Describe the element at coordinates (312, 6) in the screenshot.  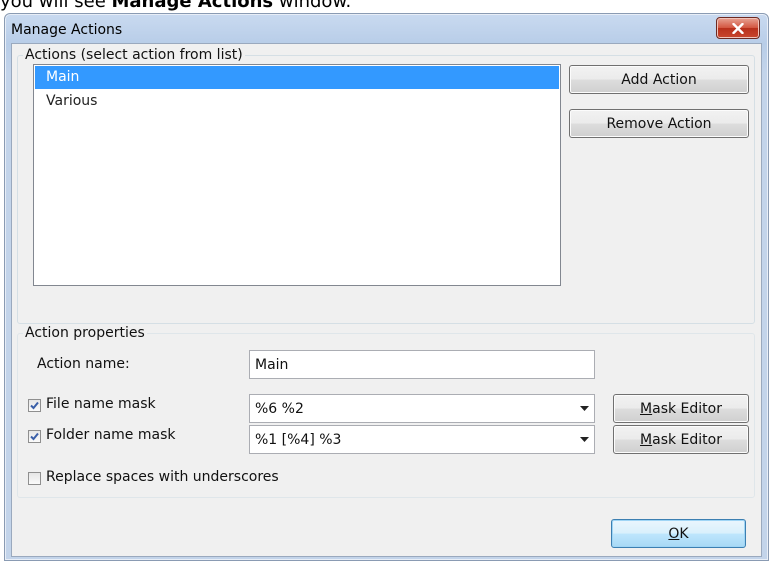
I see `caption-suffix: window.` at that location.